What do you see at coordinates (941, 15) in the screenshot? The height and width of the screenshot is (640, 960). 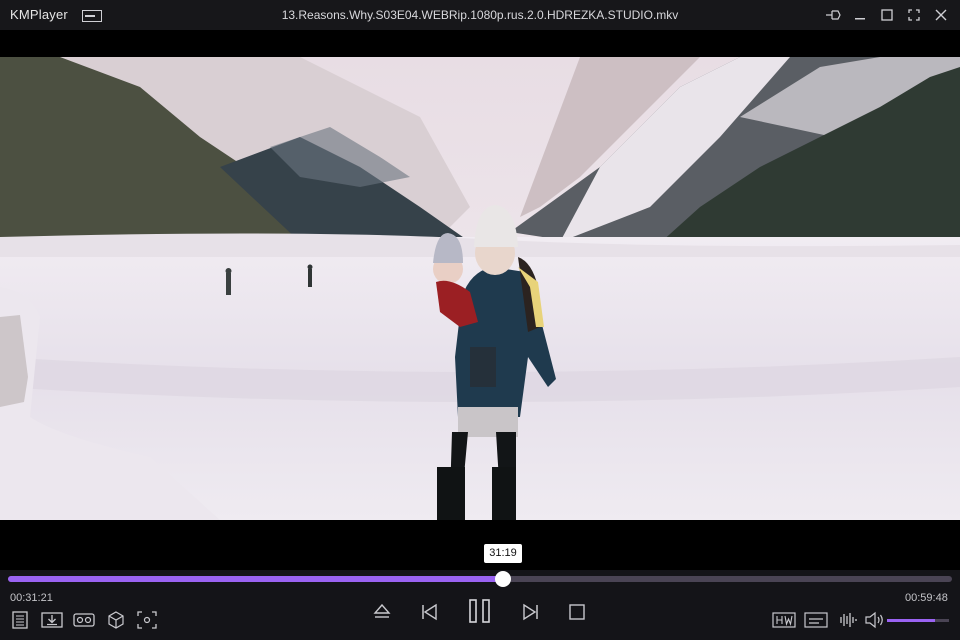 I see `close-icon` at bounding box center [941, 15].